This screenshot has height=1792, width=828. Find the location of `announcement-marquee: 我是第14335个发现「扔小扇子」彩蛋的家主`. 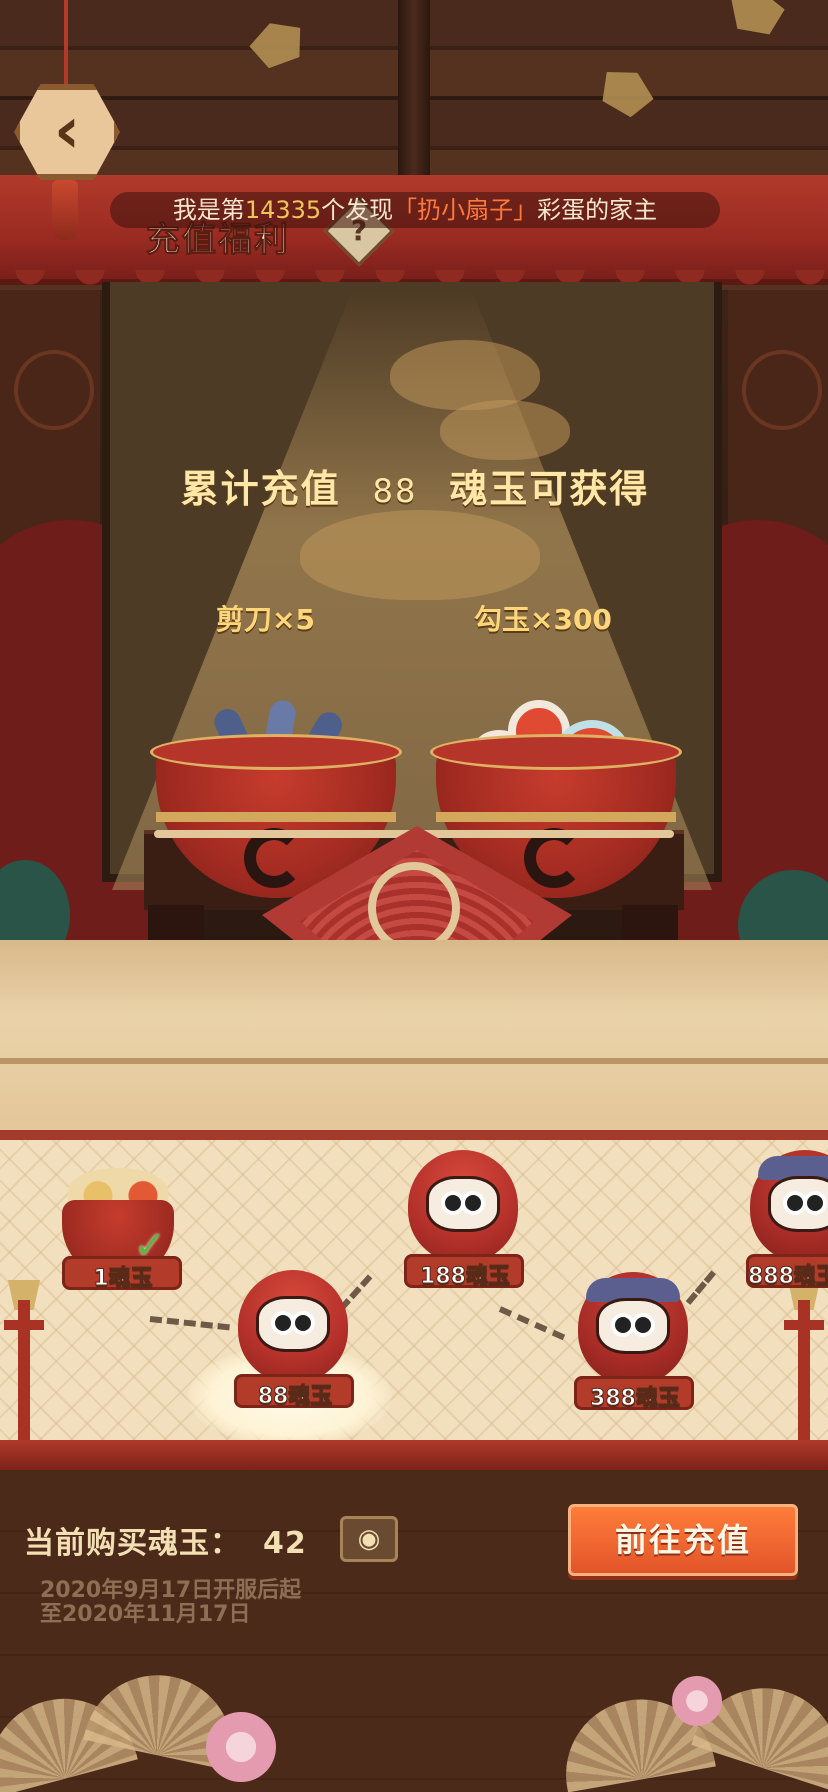

announcement-marquee: 我是第14335个发现「扔小扇子」彩蛋的家主 is located at coordinates (415, 210).